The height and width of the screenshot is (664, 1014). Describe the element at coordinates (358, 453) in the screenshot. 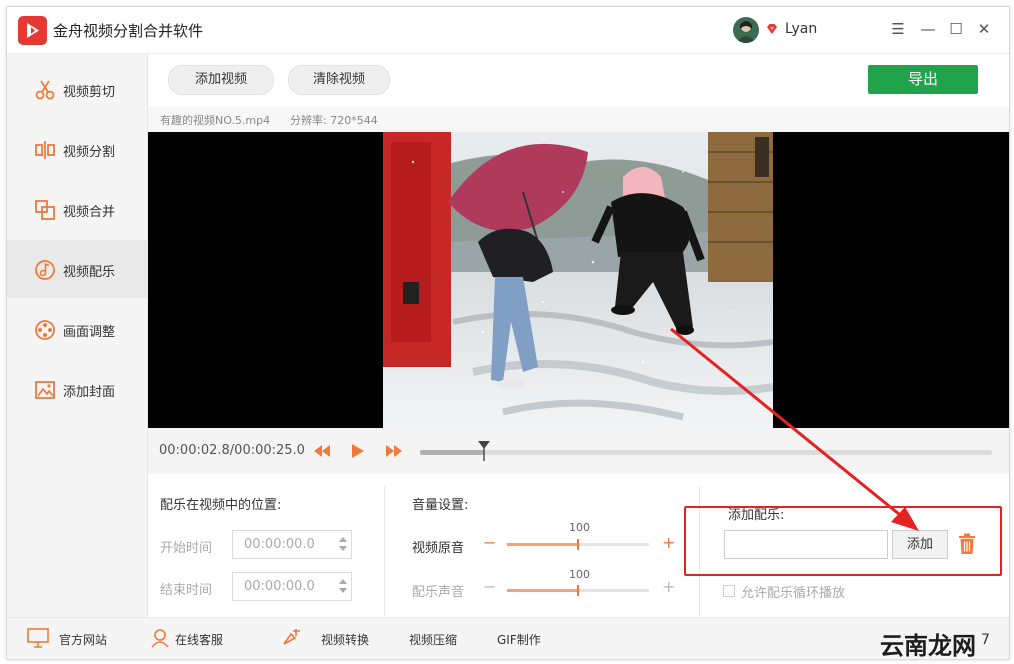

I see `play-icon` at that location.